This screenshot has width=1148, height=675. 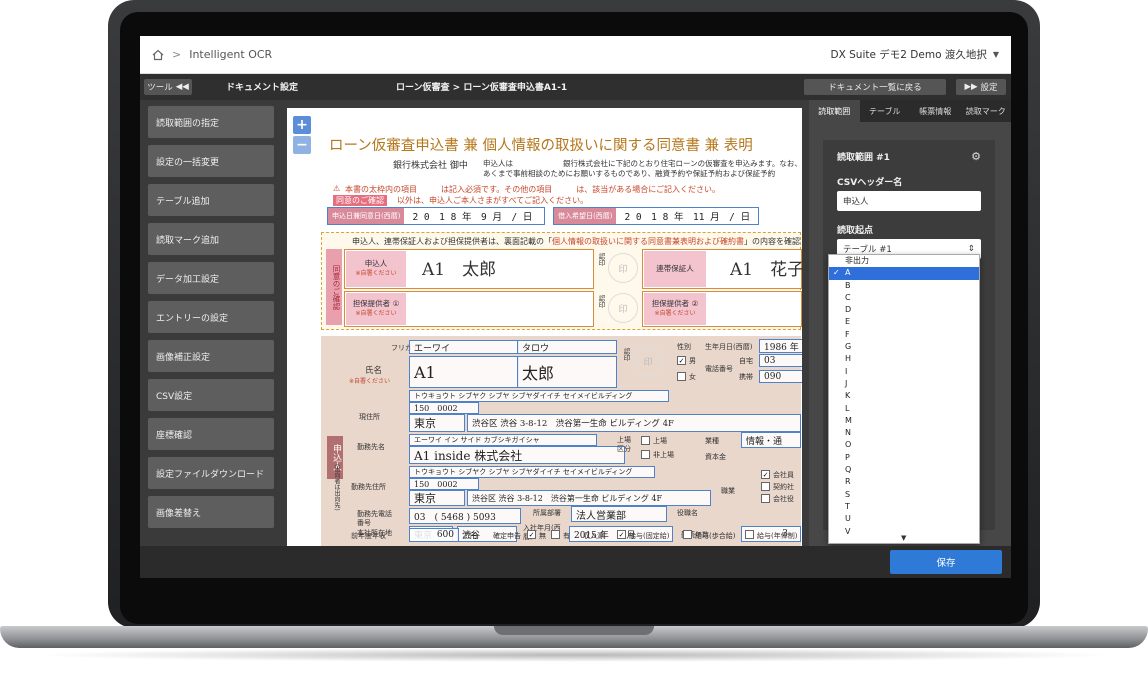 I want to click on user-menu: DX Suite デモ2 Demo 渡久地択 ▼, so click(x=915, y=54).